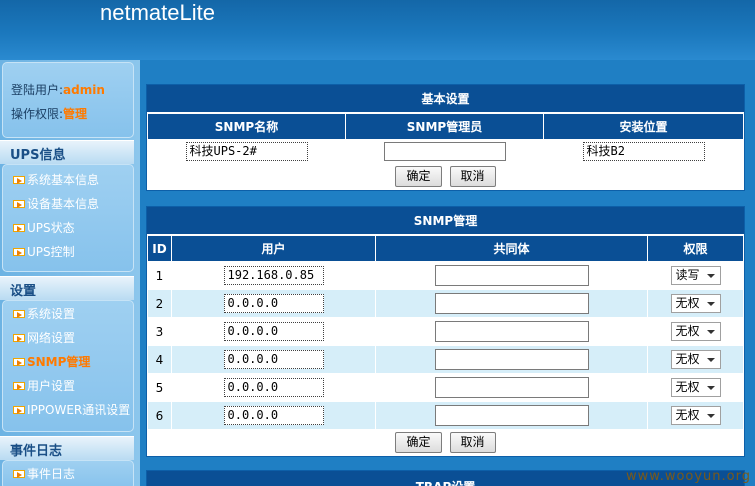  What do you see at coordinates (68, 218) in the screenshot?
I see `ups-info-menu: 系统基本信息 设备基本信息 UPS状态 UPS控制` at bounding box center [68, 218].